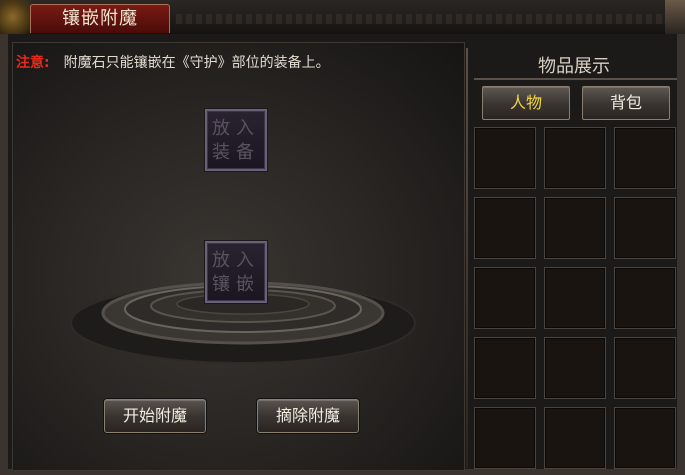 This screenshot has width=685, height=475. I want to click on notice-line: 注意: 附魔石只能镶嵌在《守护》部位的装备上。, so click(173, 62).